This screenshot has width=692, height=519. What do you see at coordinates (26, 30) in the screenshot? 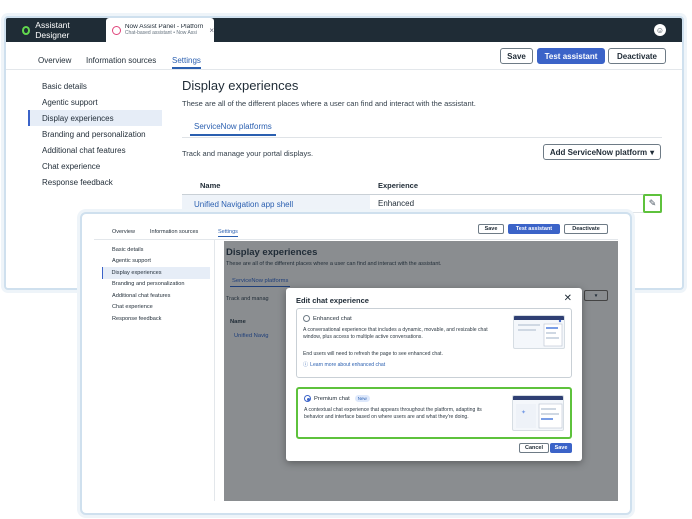
I see `servicenow-logo-icon` at bounding box center [26, 30].